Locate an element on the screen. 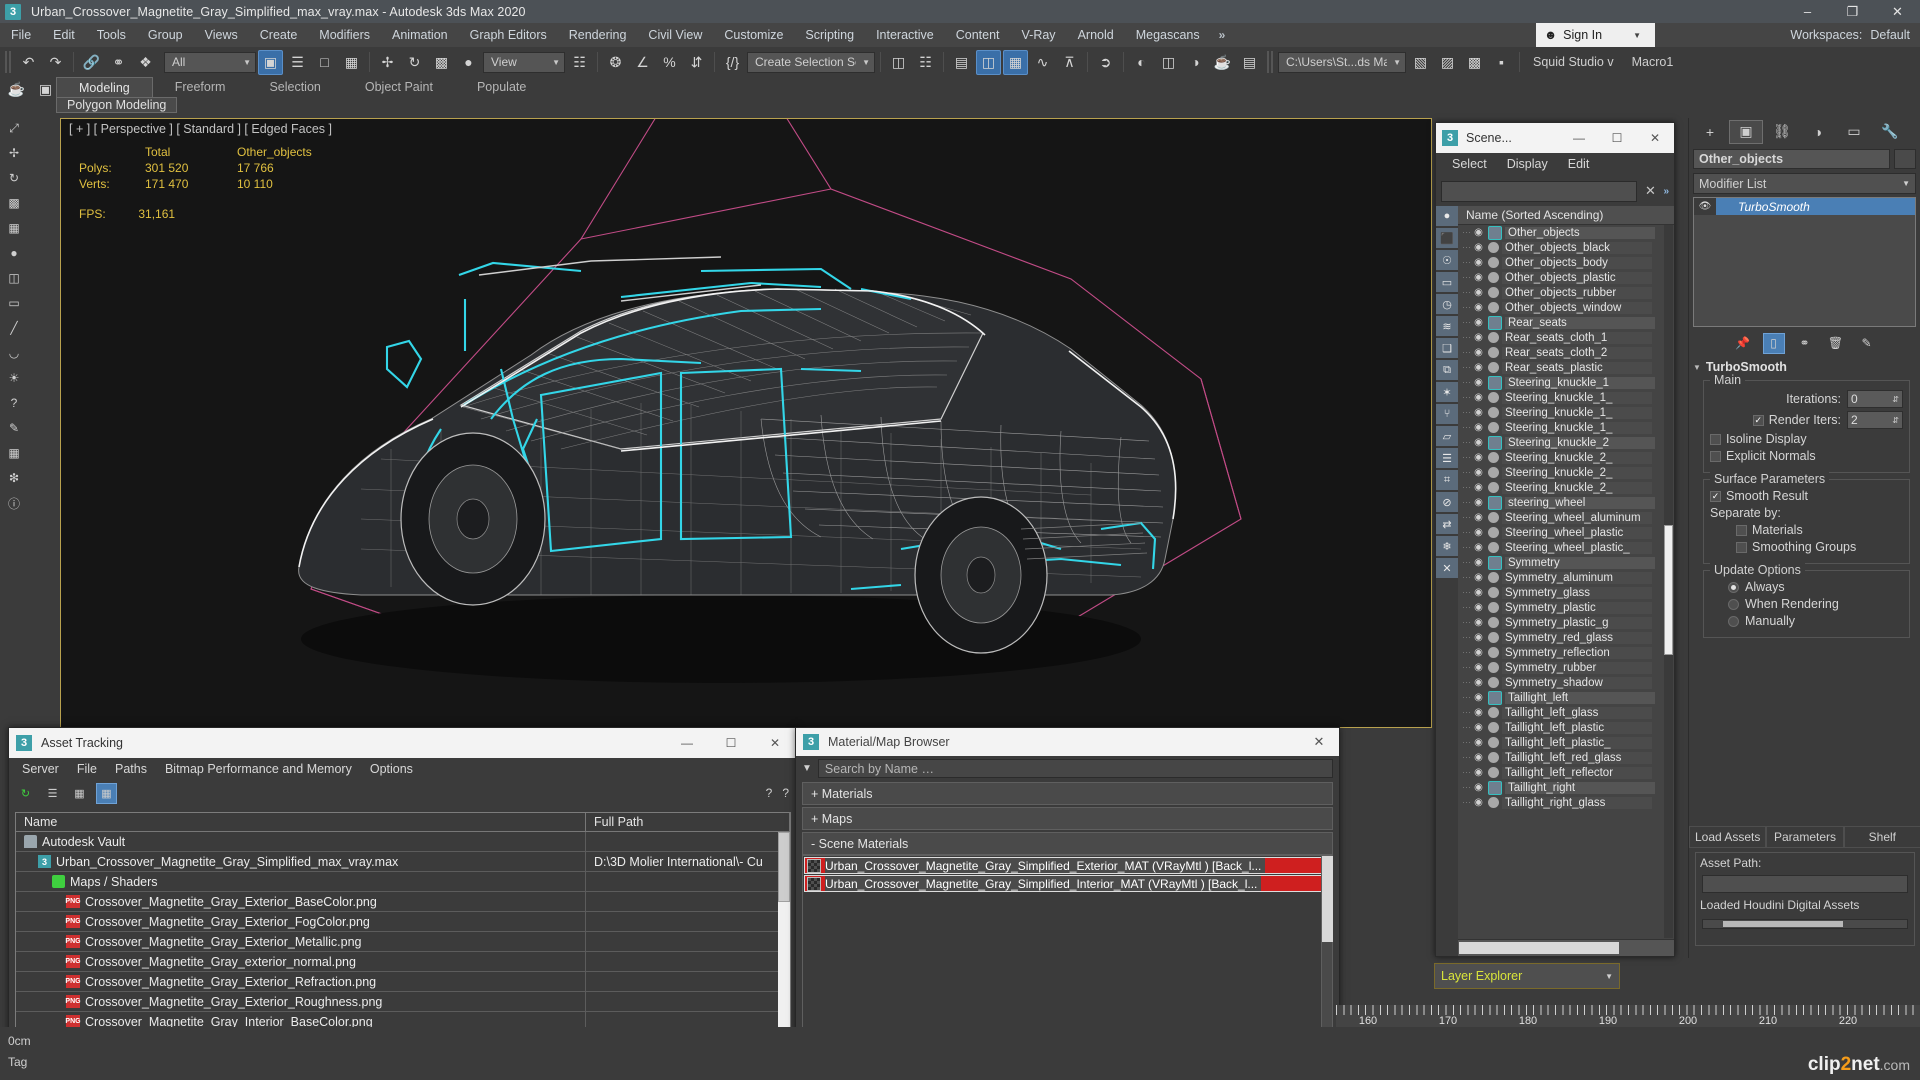 The height and width of the screenshot is (1080, 1920). material-list-vscrollbar is located at coordinates (1327, 949).